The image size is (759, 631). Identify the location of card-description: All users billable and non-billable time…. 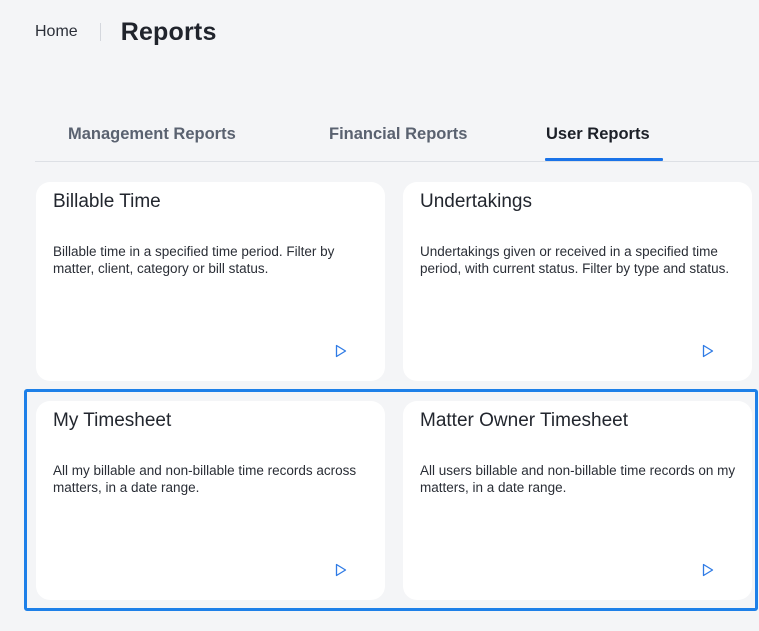
(578, 479).